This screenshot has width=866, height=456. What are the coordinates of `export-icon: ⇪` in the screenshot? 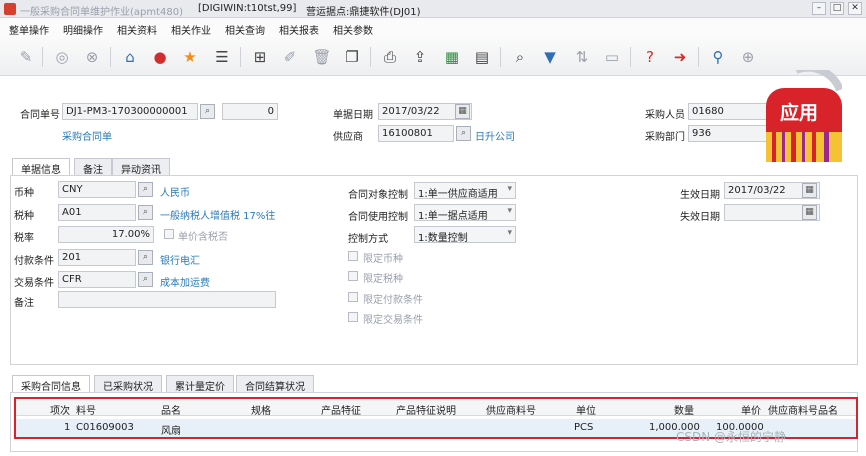 It's located at (420, 57).